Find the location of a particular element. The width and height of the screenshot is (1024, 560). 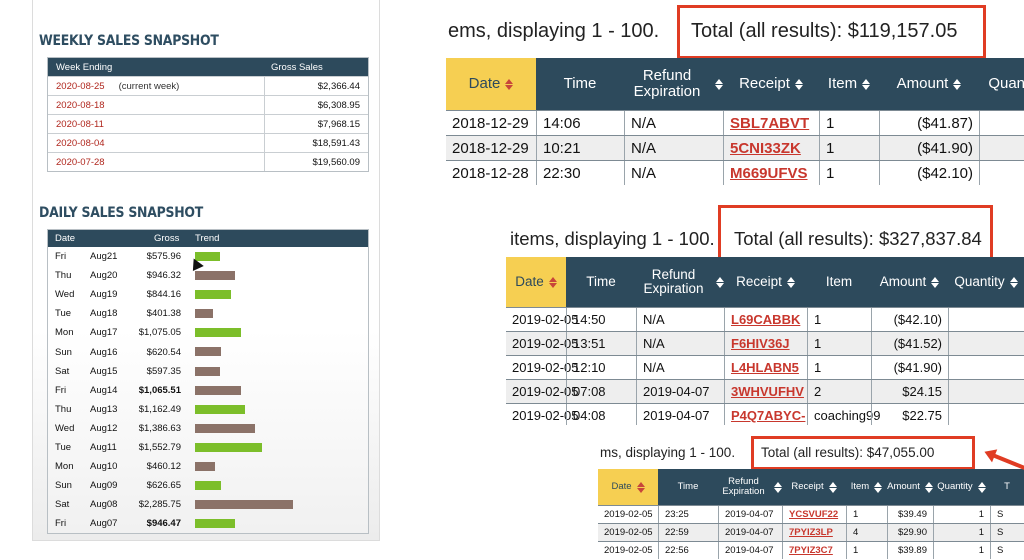

receipt-link: 7PYIZ3LP is located at coordinates (811, 532).